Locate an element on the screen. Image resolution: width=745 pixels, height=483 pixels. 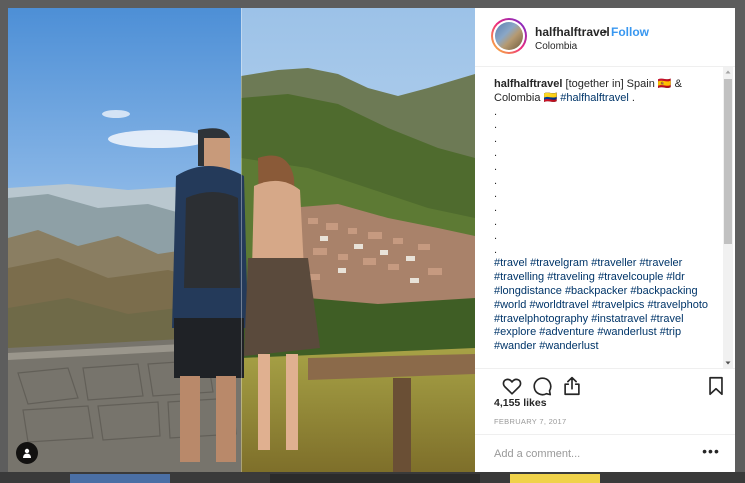
comment-bar: ••• is located at coordinates (605, 453).